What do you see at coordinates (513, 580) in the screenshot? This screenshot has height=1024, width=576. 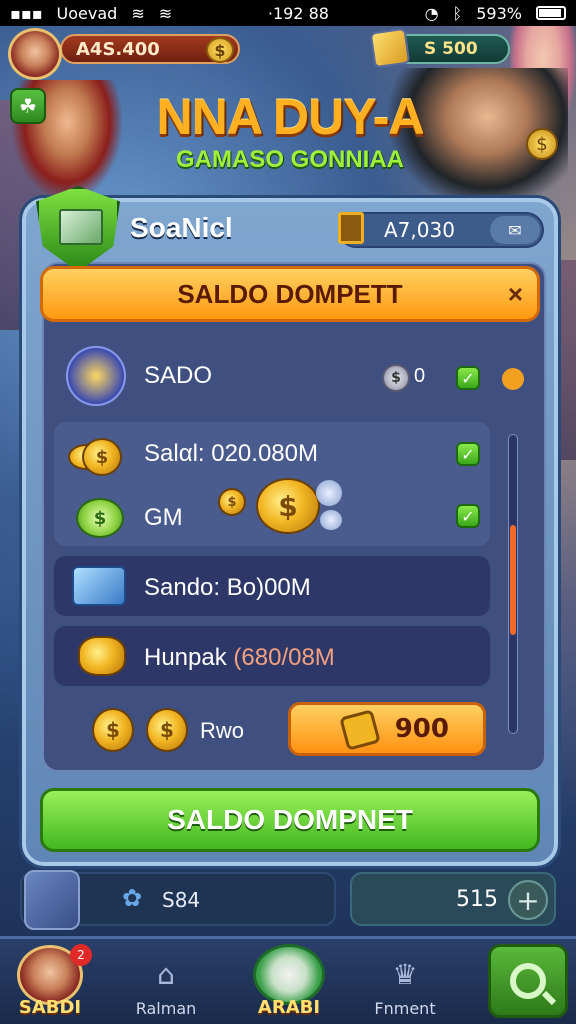 I see `scrollbar-thumb` at bounding box center [513, 580].